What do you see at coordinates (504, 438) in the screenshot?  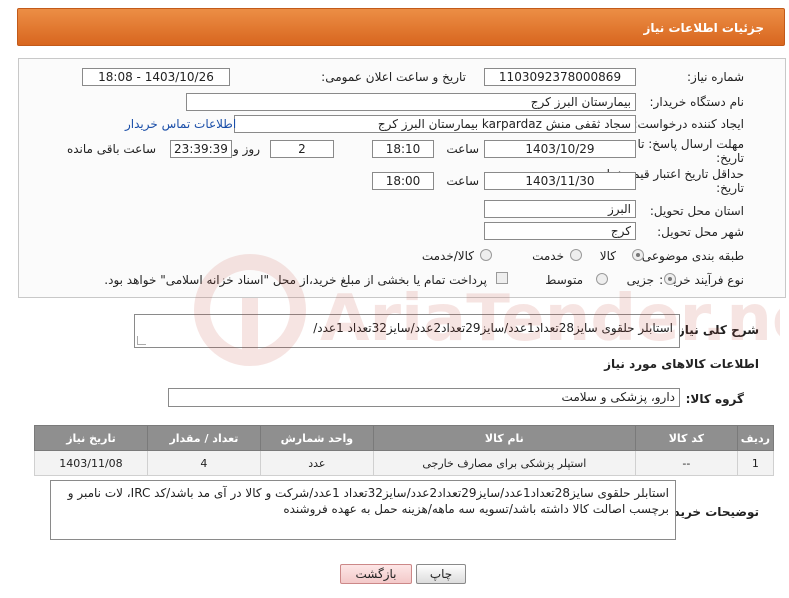 I see `col-header-goods-name: نام کالا` at bounding box center [504, 438].